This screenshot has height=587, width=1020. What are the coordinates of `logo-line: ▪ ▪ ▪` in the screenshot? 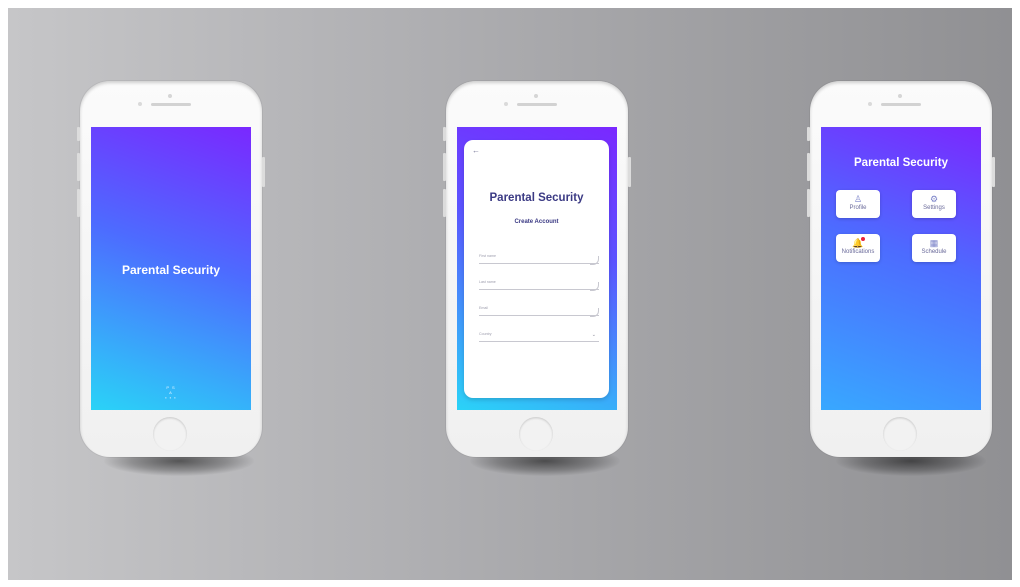 It's located at (171, 397).